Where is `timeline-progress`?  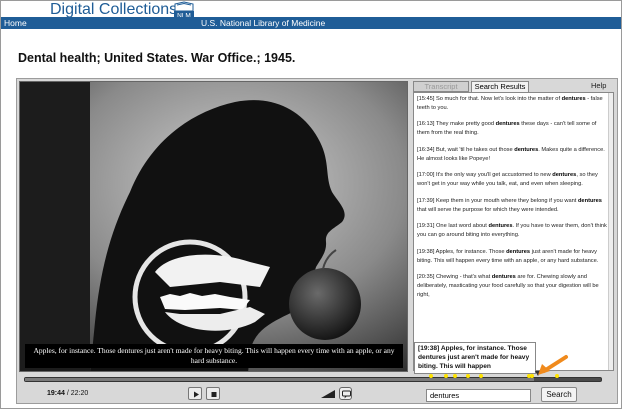
timeline-progress is located at coordinates (280, 379).